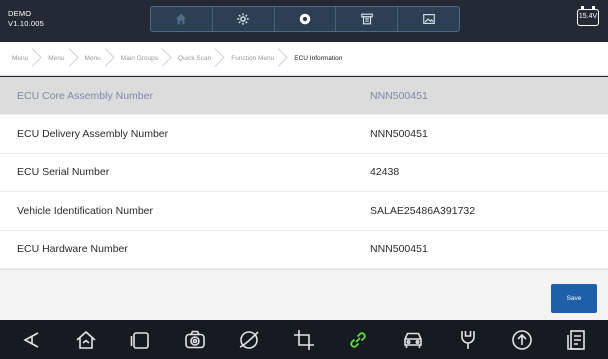 Image resolution: width=608 pixels, height=359 pixels. What do you see at coordinates (423, 210) in the screenshot?
I see `ecu-info-value: SALAE25486A391732` at bounding box center [423, 210].